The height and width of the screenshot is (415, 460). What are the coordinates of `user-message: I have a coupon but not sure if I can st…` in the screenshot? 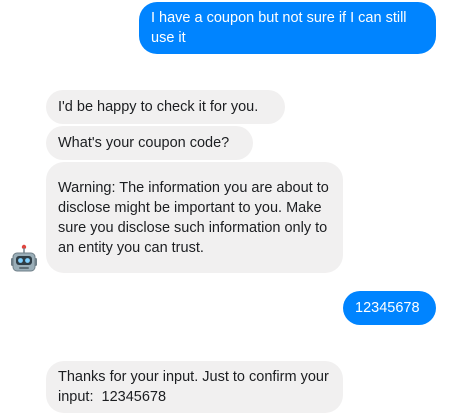 It's located at (287, 28).